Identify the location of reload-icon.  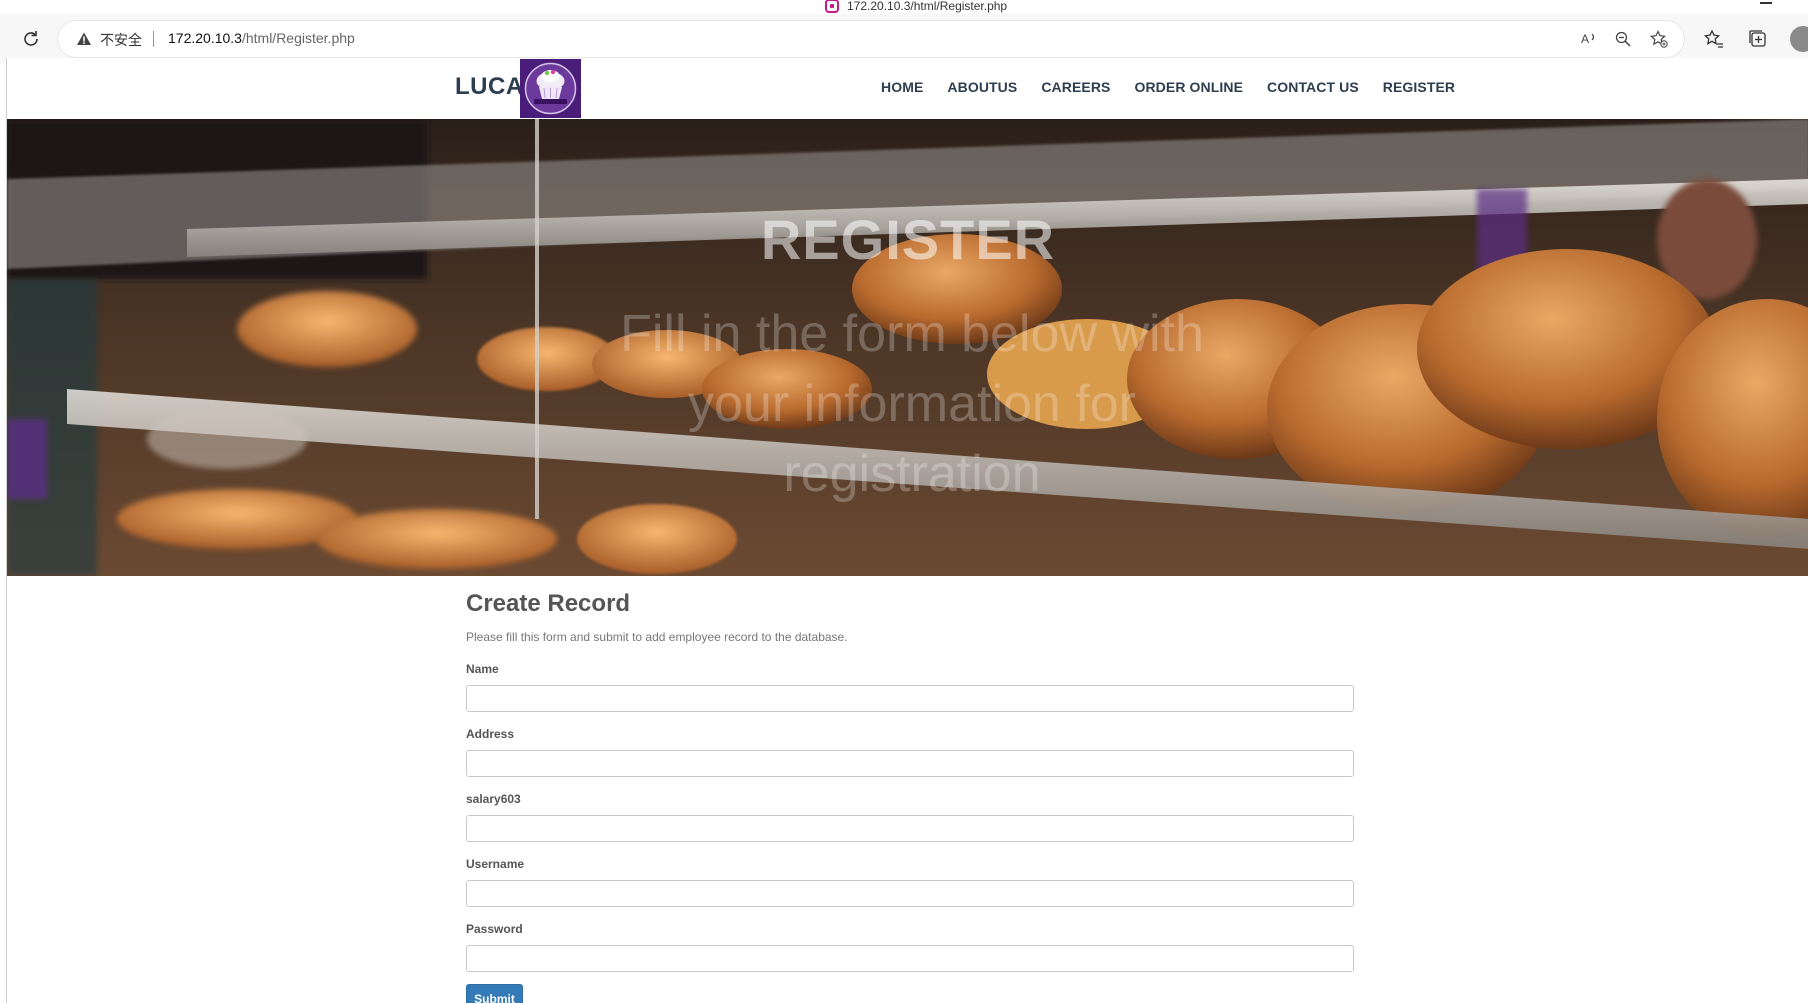
(31, 38).